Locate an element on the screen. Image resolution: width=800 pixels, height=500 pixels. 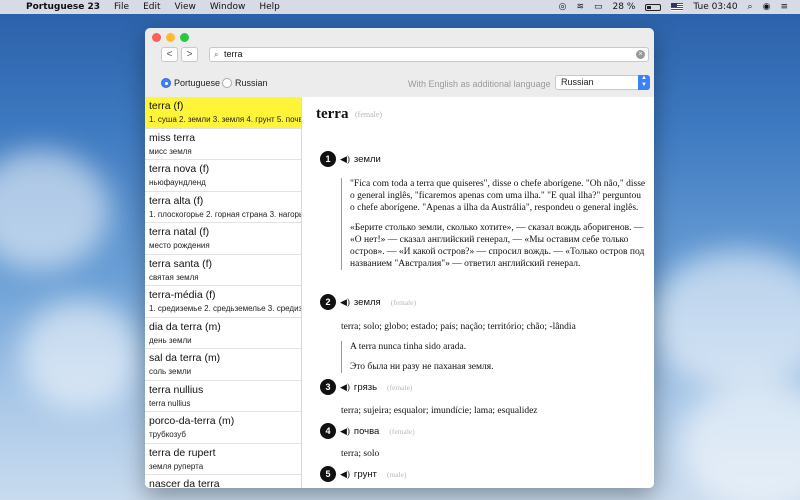
sense-3: 3 ◀) грязь (female) is located at coordinates (366, 387).